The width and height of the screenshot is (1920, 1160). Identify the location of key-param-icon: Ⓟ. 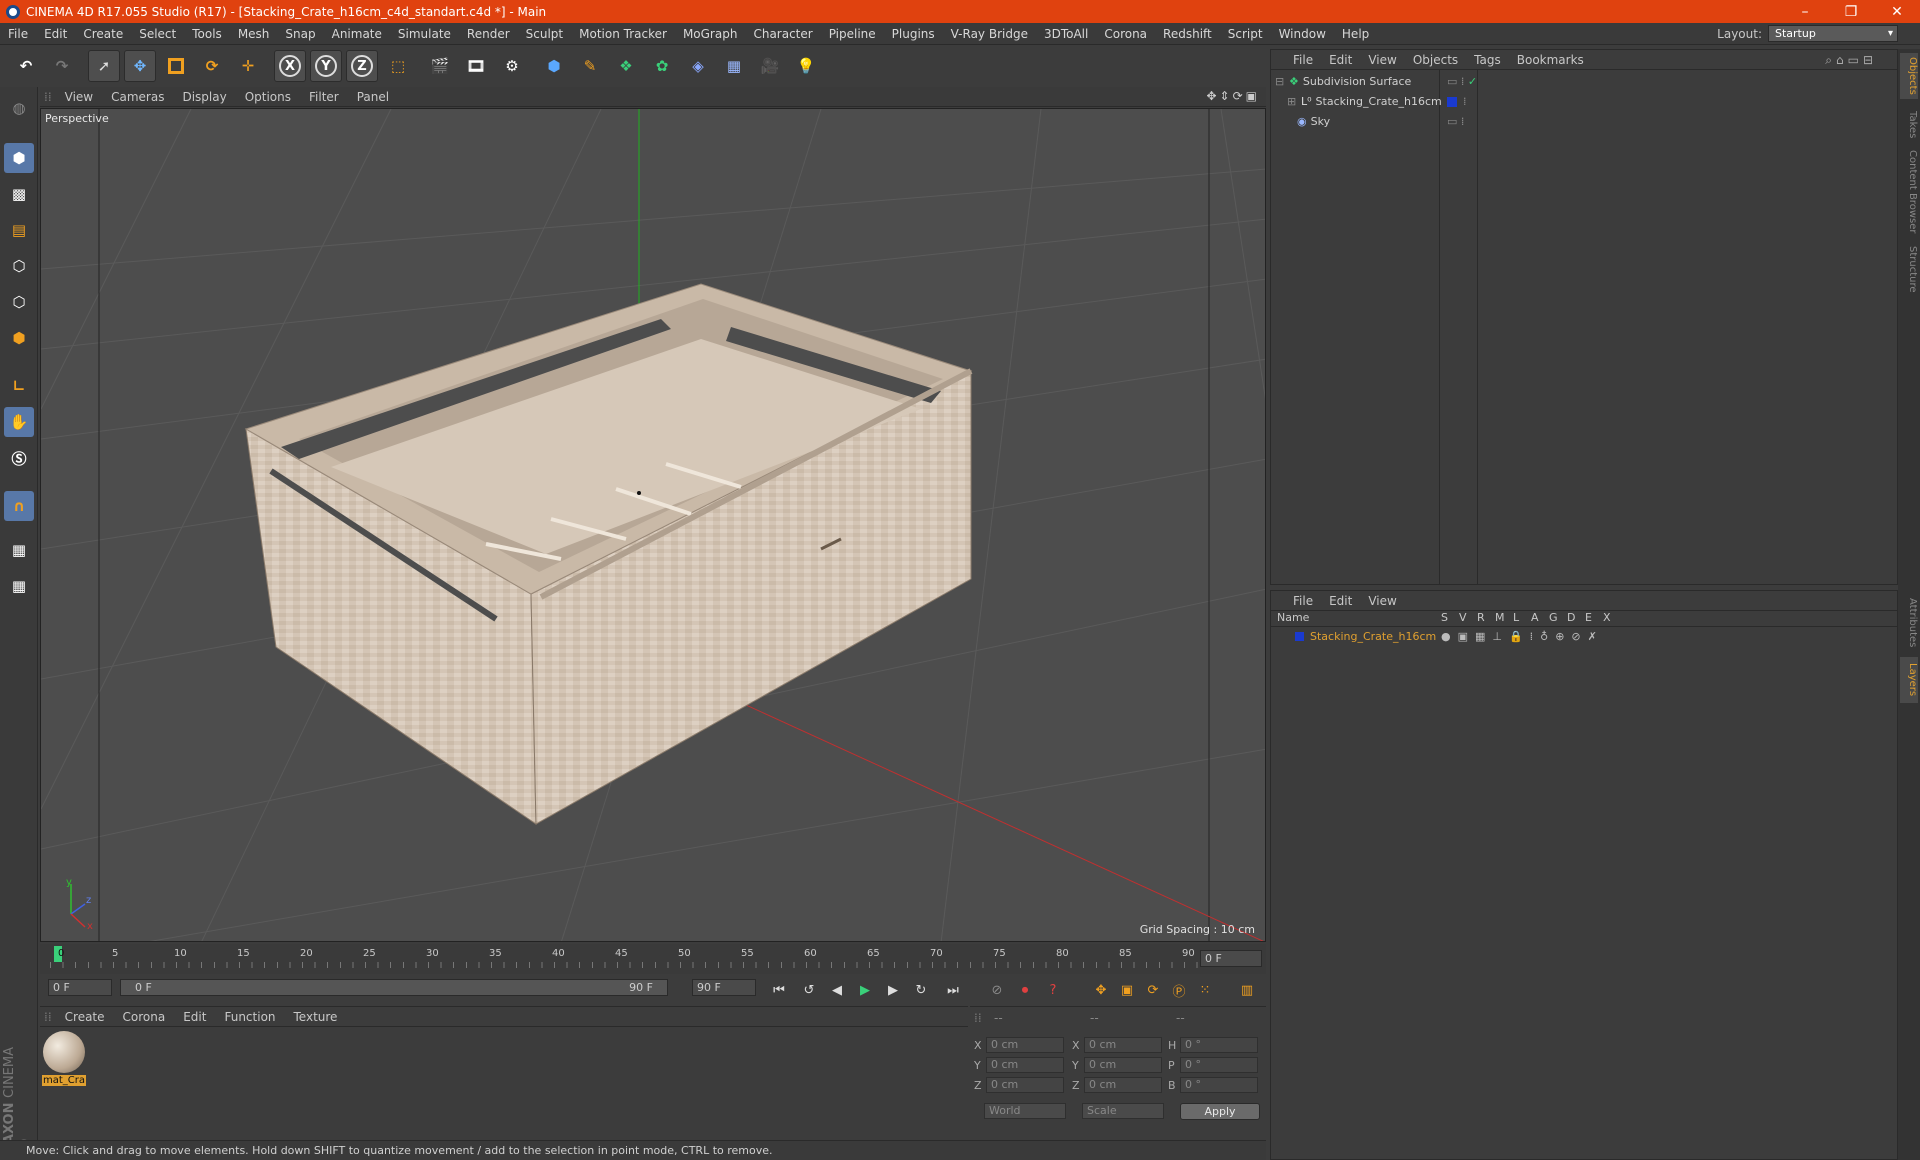
(1179, 990).